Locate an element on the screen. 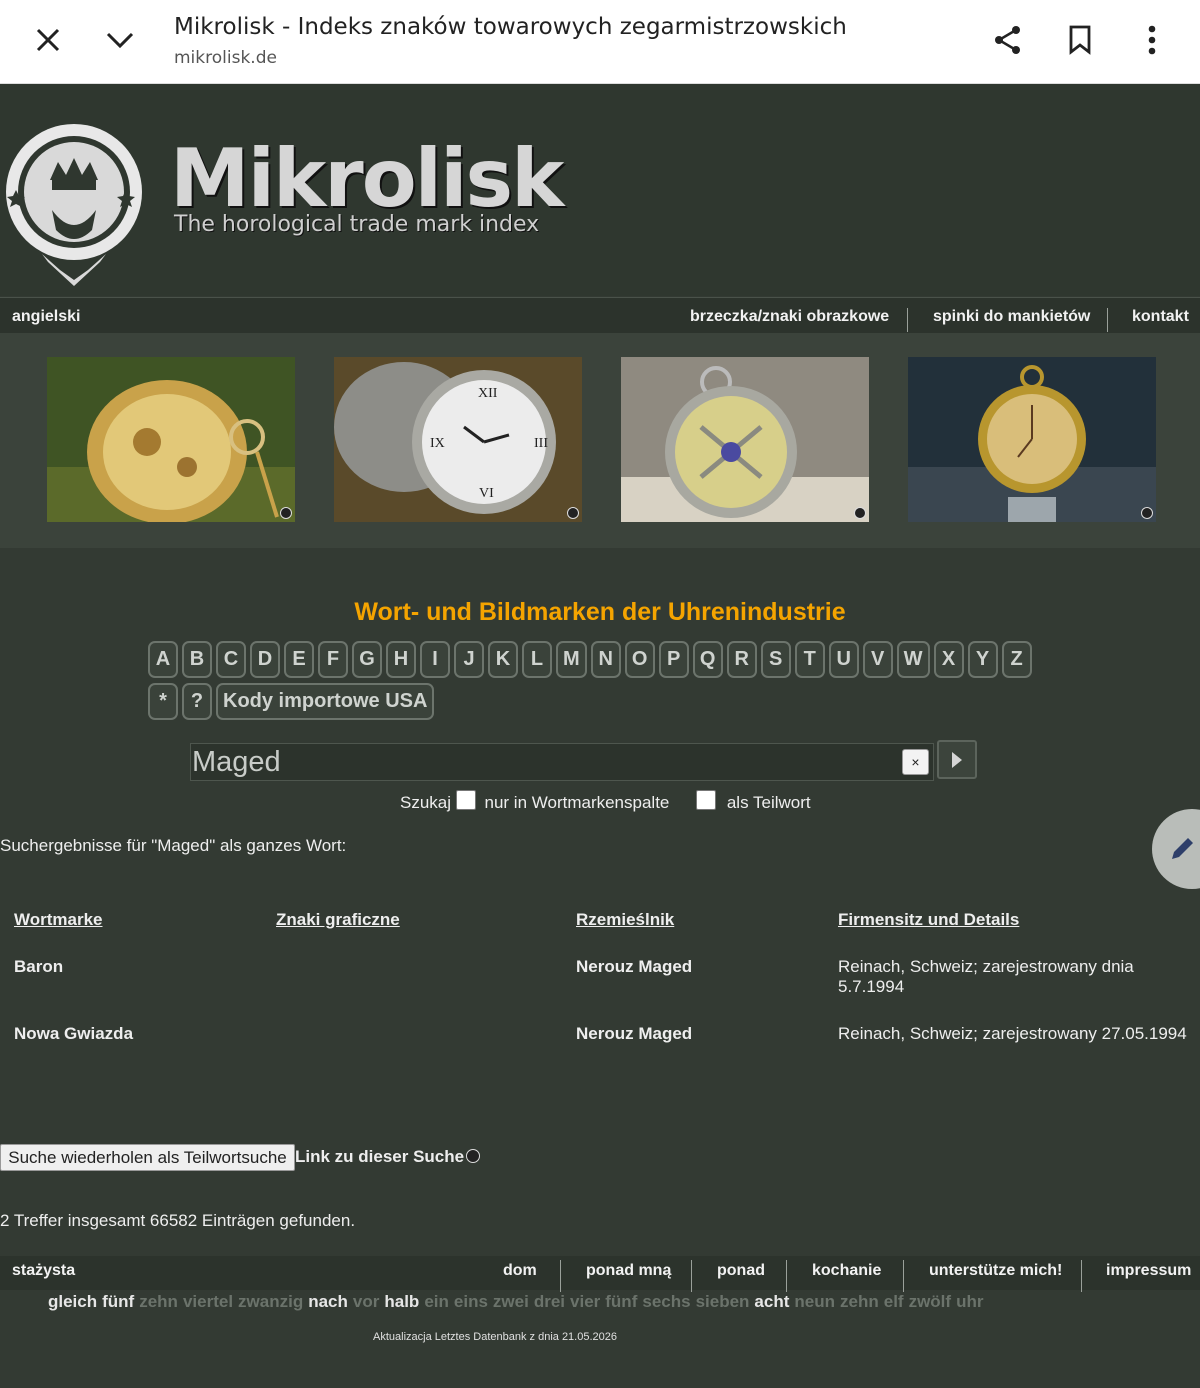 The width and height of the screenshot is (1200, 1388). footer-link-impressum: impressum is located at coordinates (1148, 1271).